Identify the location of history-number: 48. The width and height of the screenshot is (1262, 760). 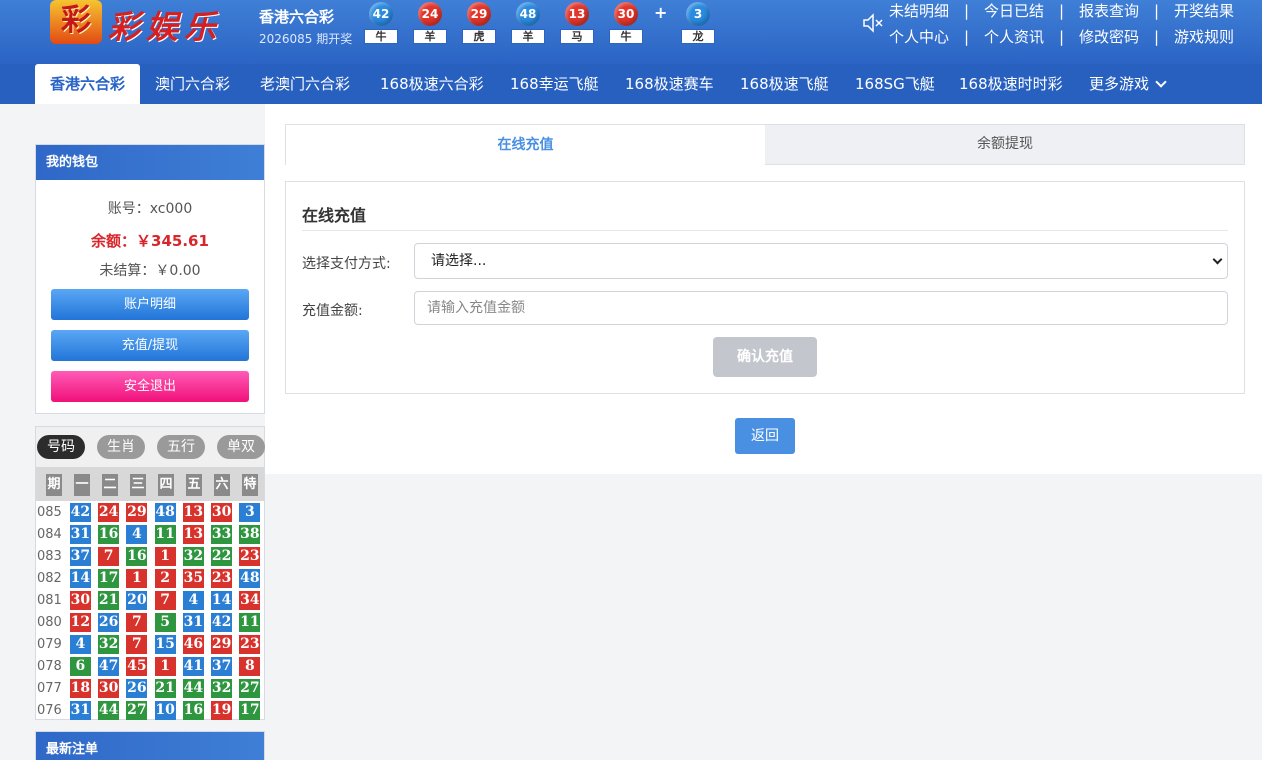
(250, 578).